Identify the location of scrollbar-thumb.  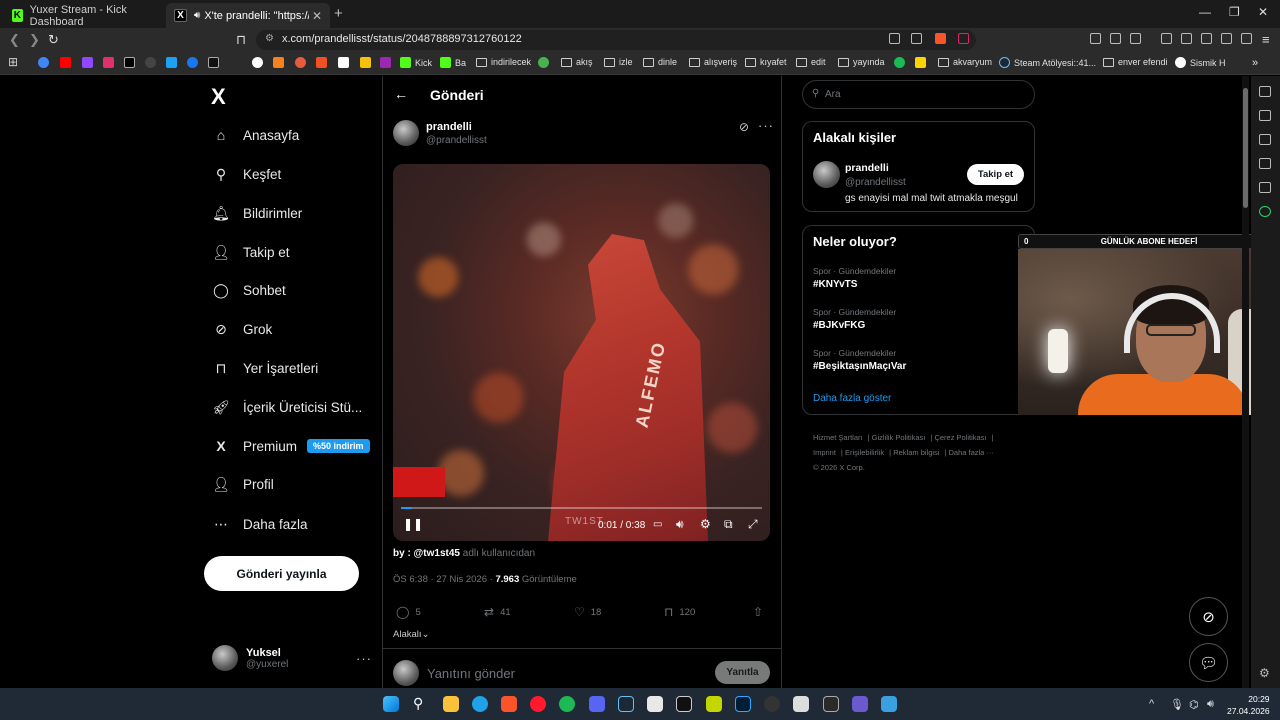
(1245, 148).